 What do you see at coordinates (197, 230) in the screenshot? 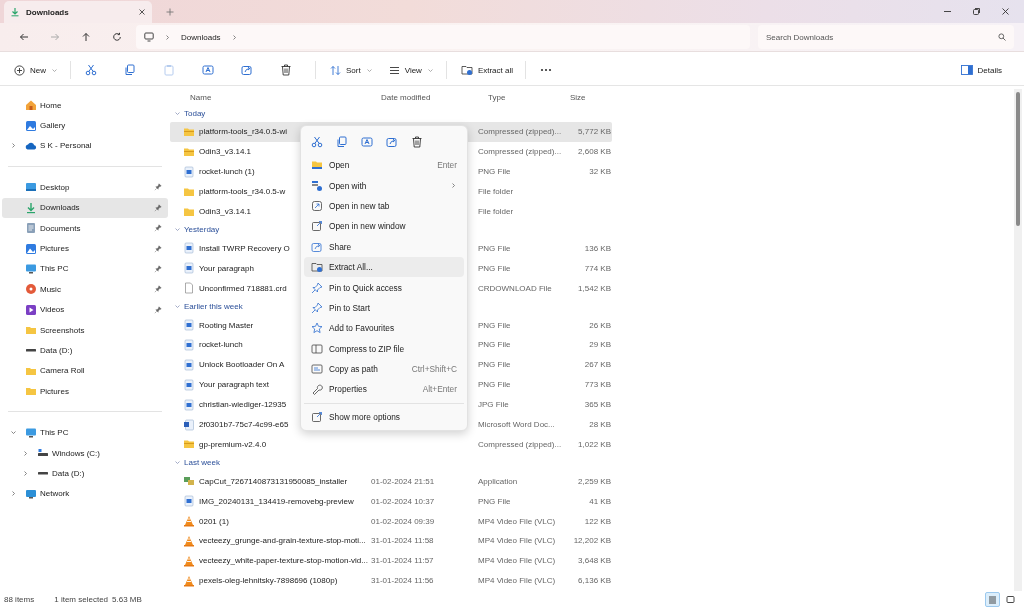
I see `group-header: Yesterday` at bounding box center [197, 230].